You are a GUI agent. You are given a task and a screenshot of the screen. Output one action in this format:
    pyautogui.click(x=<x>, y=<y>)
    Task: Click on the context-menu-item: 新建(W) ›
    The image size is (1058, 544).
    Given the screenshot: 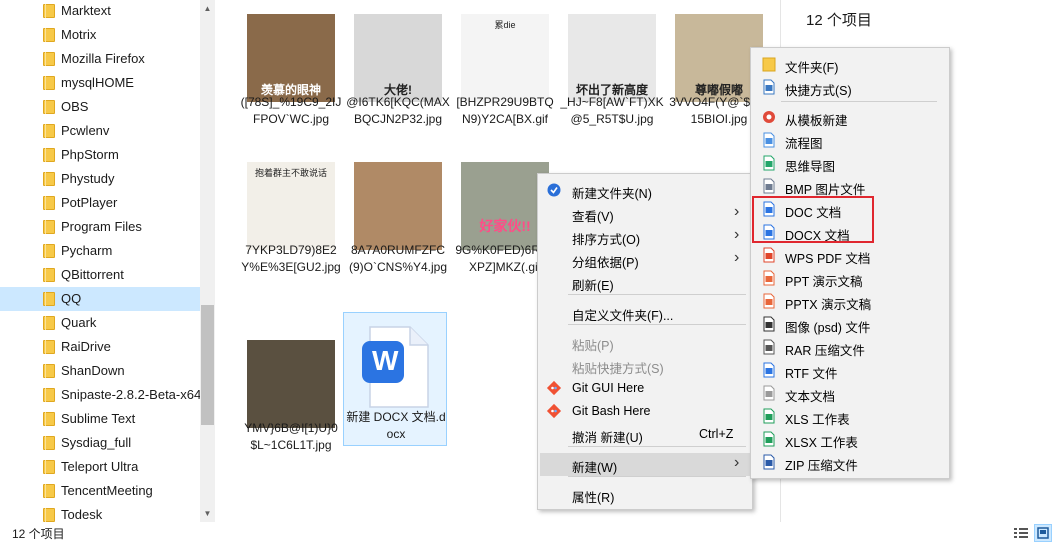 What is the action you would take?
    pyautogui.click(x=645, y=464)
    